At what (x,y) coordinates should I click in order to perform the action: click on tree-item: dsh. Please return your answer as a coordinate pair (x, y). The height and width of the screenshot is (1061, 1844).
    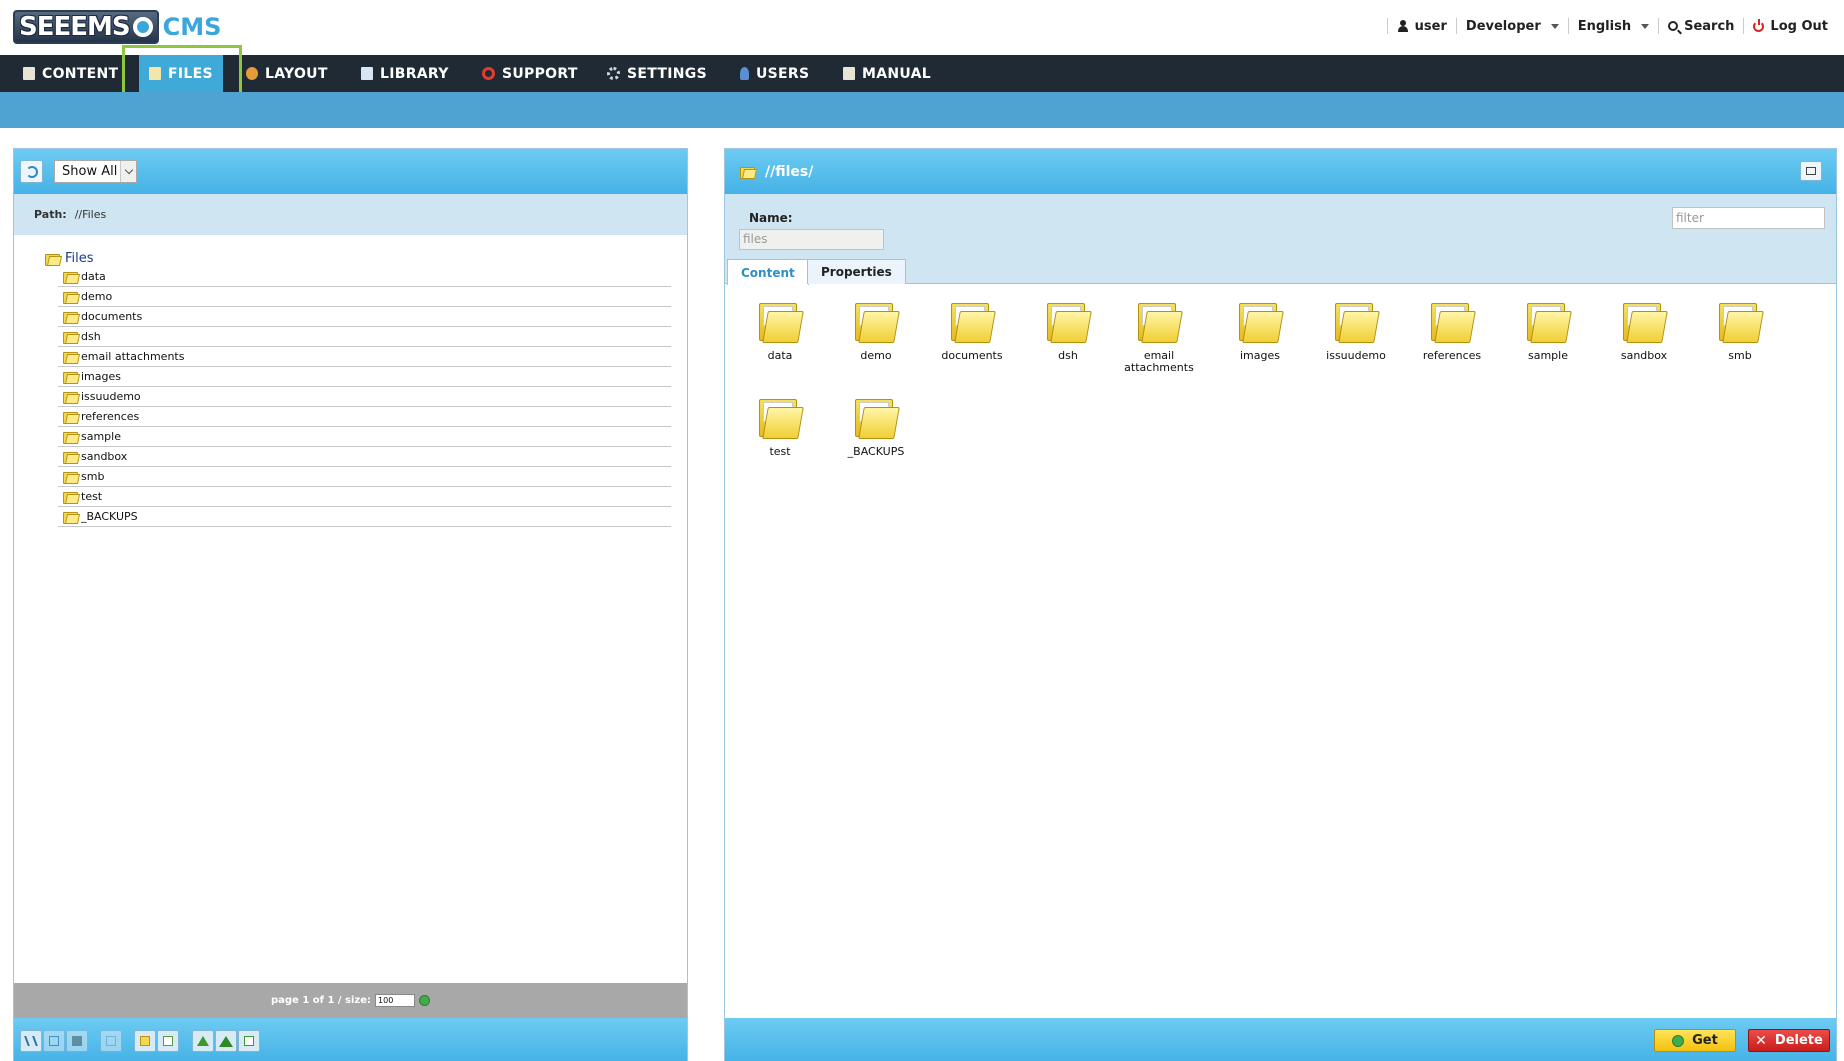
    Looking at the image, I should click on (364, 337).